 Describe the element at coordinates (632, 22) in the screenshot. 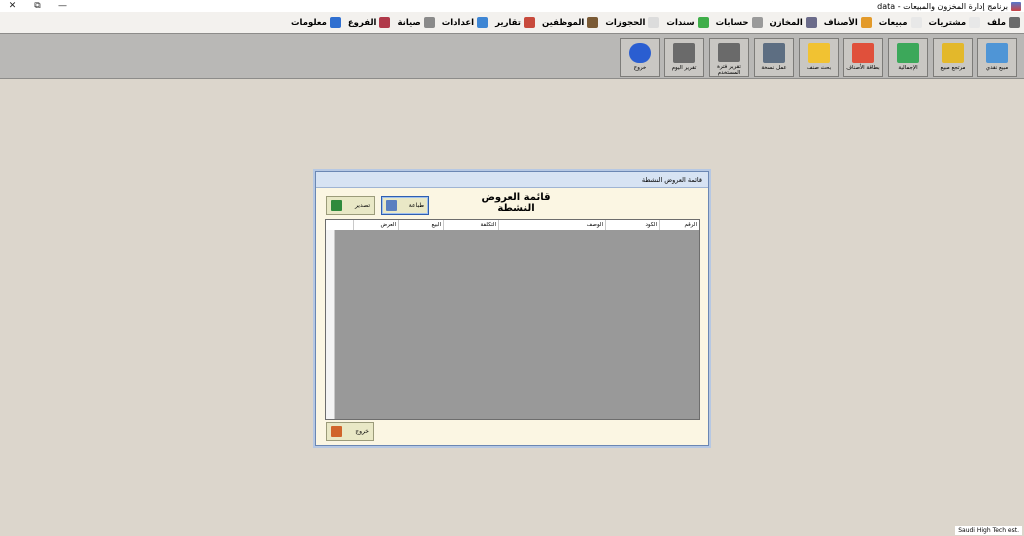

I see `menu-reservations: الحجوزات` at that location.